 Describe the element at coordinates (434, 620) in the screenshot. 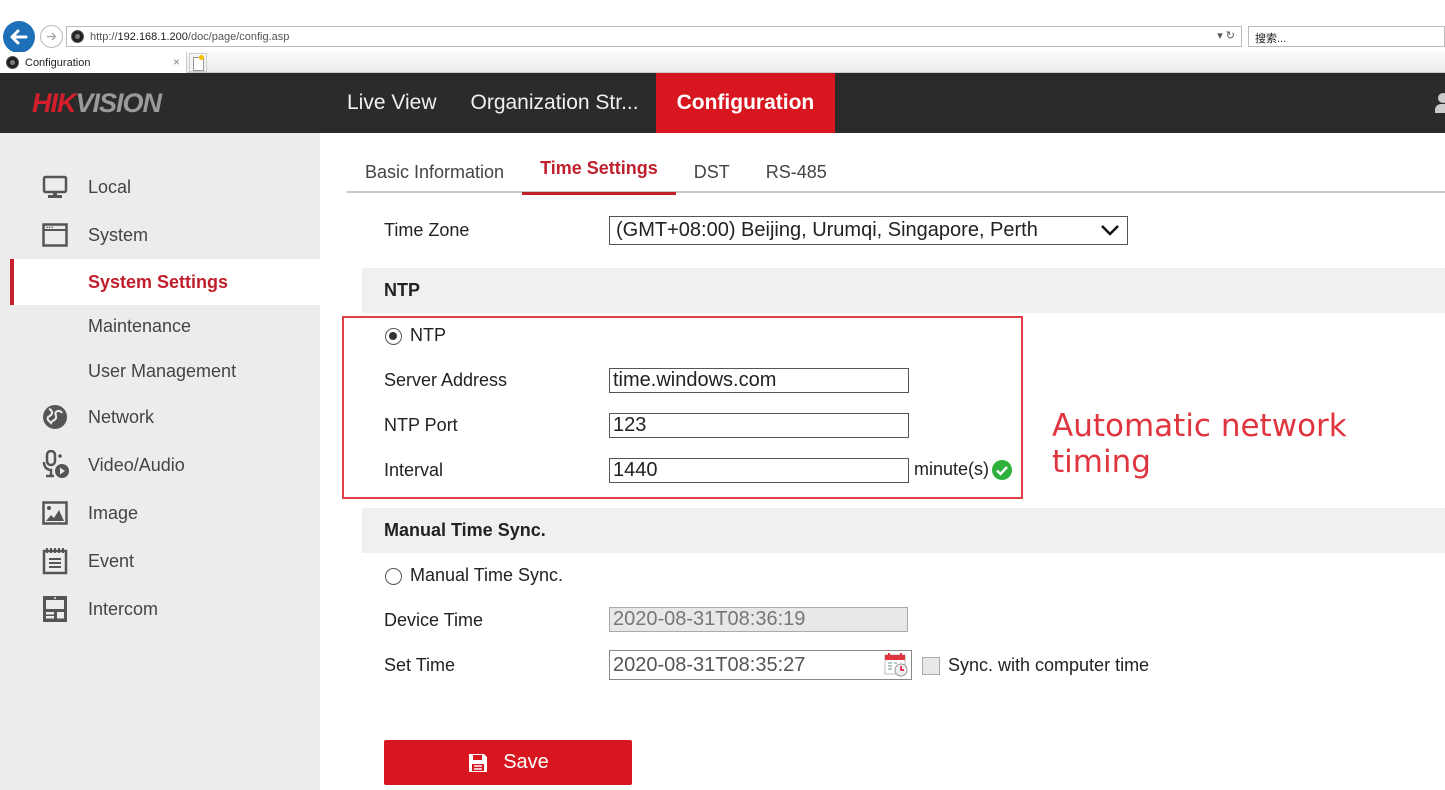

I see `device-time-label: Device Time` at that location.